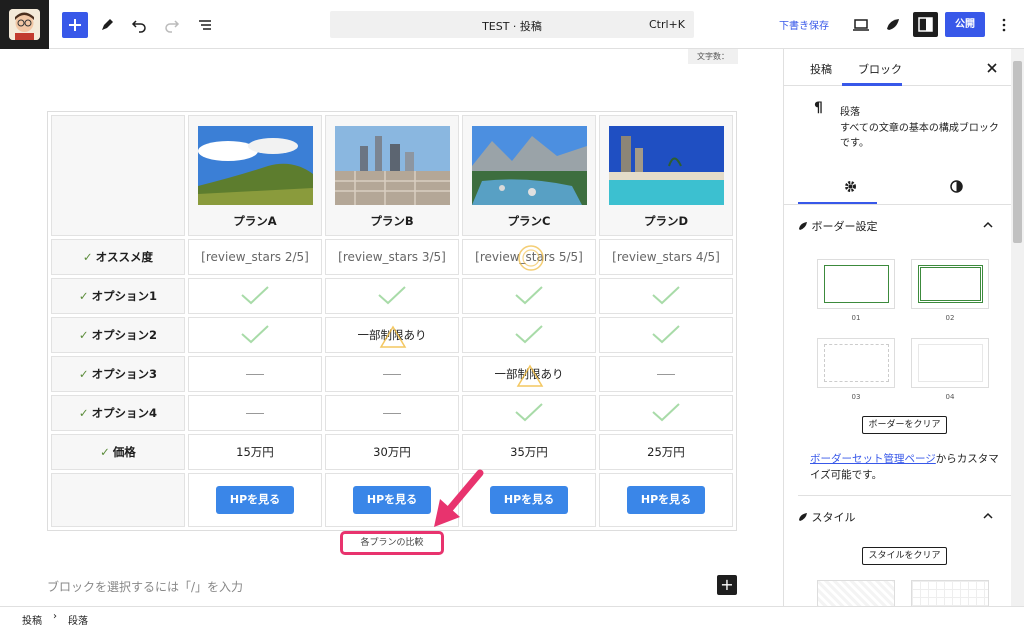 The image size is (1024, 628). What do you see at coordinates (1017, 327) in the screenshot?
I see `sidebar-scrollbar` at bounding box center [1017, 327].